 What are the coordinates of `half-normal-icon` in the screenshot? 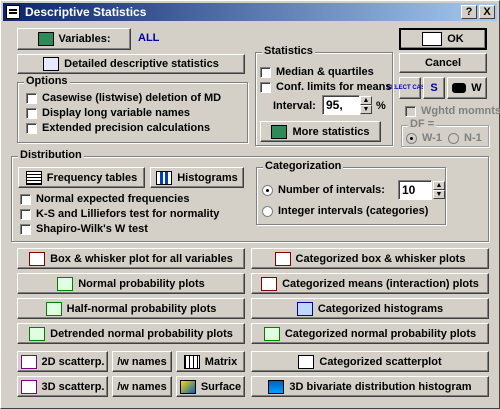 It's located at (53, 308).